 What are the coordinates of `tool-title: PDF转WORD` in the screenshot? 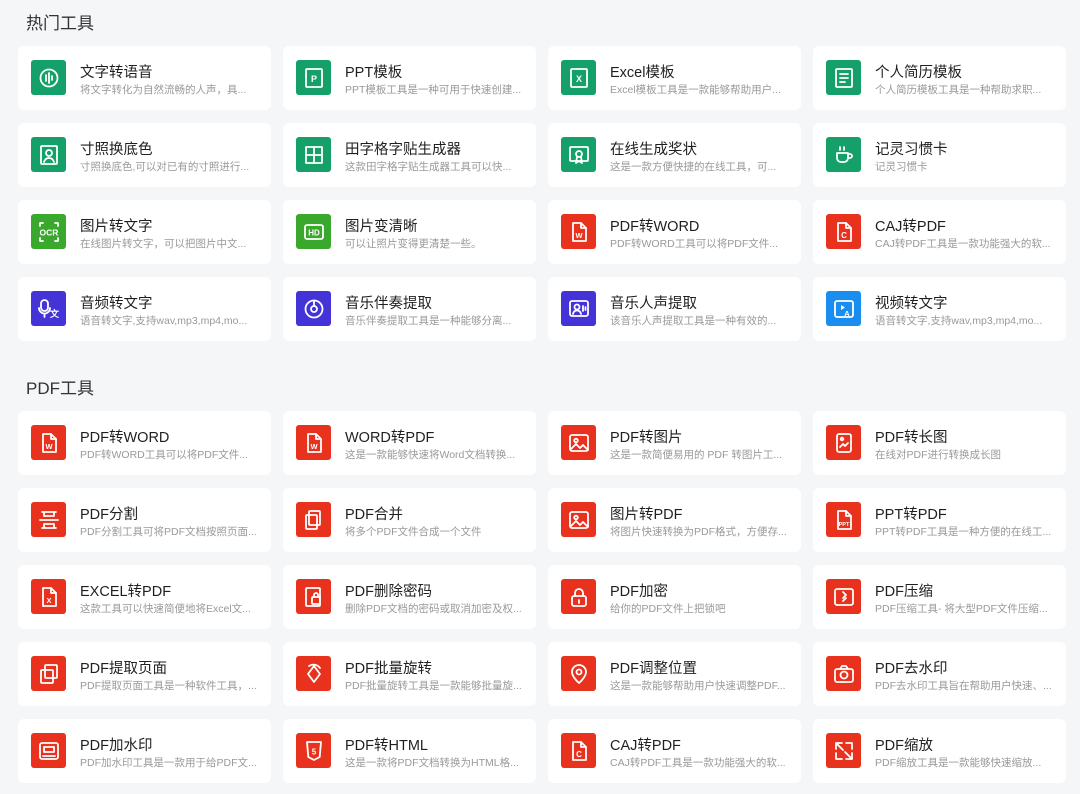 It's located at (125, 438).